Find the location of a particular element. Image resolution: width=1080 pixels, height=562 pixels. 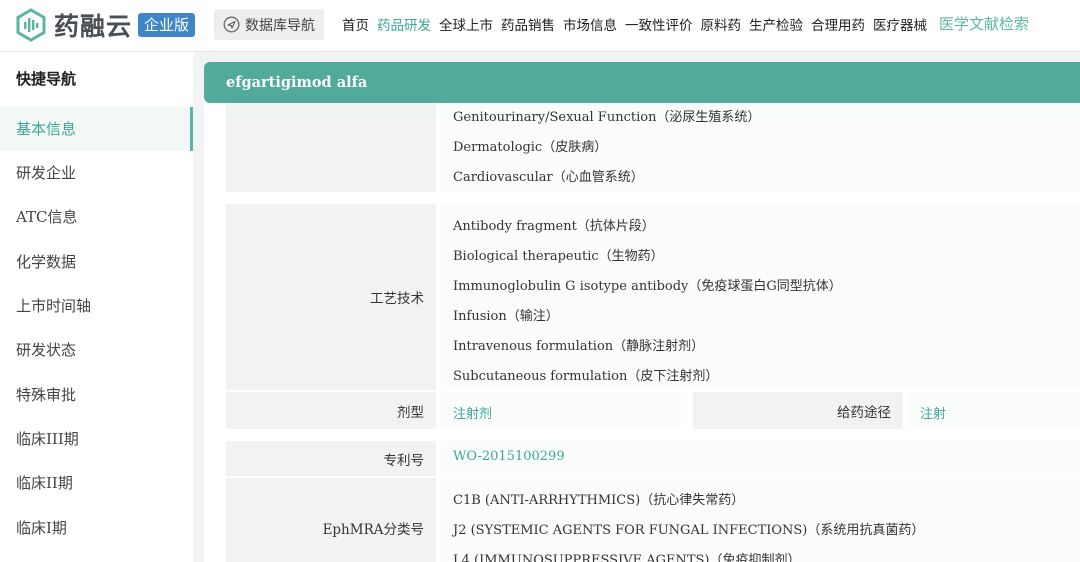

ephmra-item: C1B (ANTI-ARRHYTHMICS)（抗心律失常药） is located at coordinates (599, 500).